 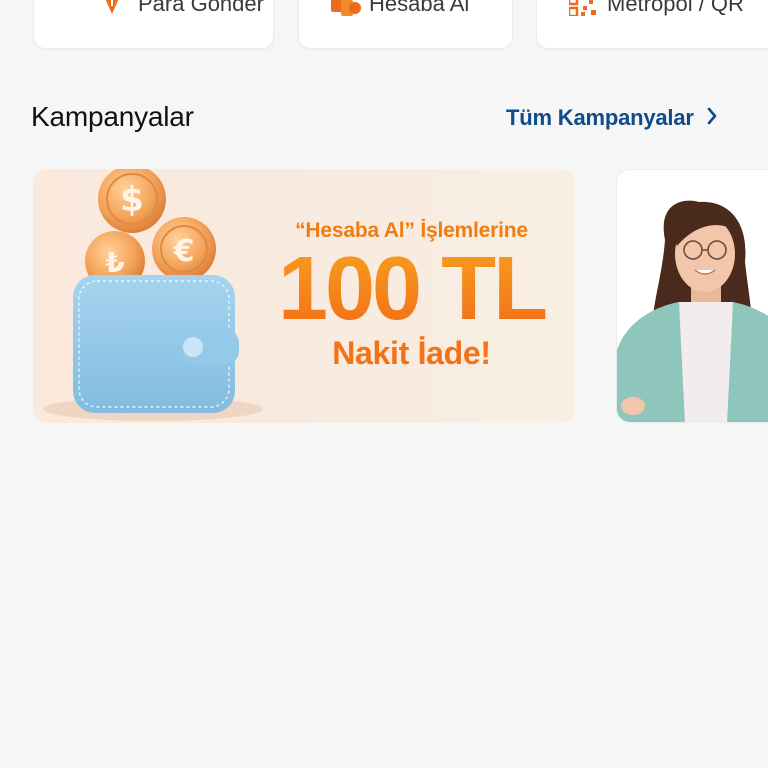 What do you see at coordinates (675, 8) in the screenshot?
I see `quick-action-label: Metropol / QR` at bounding box center [675, 8].